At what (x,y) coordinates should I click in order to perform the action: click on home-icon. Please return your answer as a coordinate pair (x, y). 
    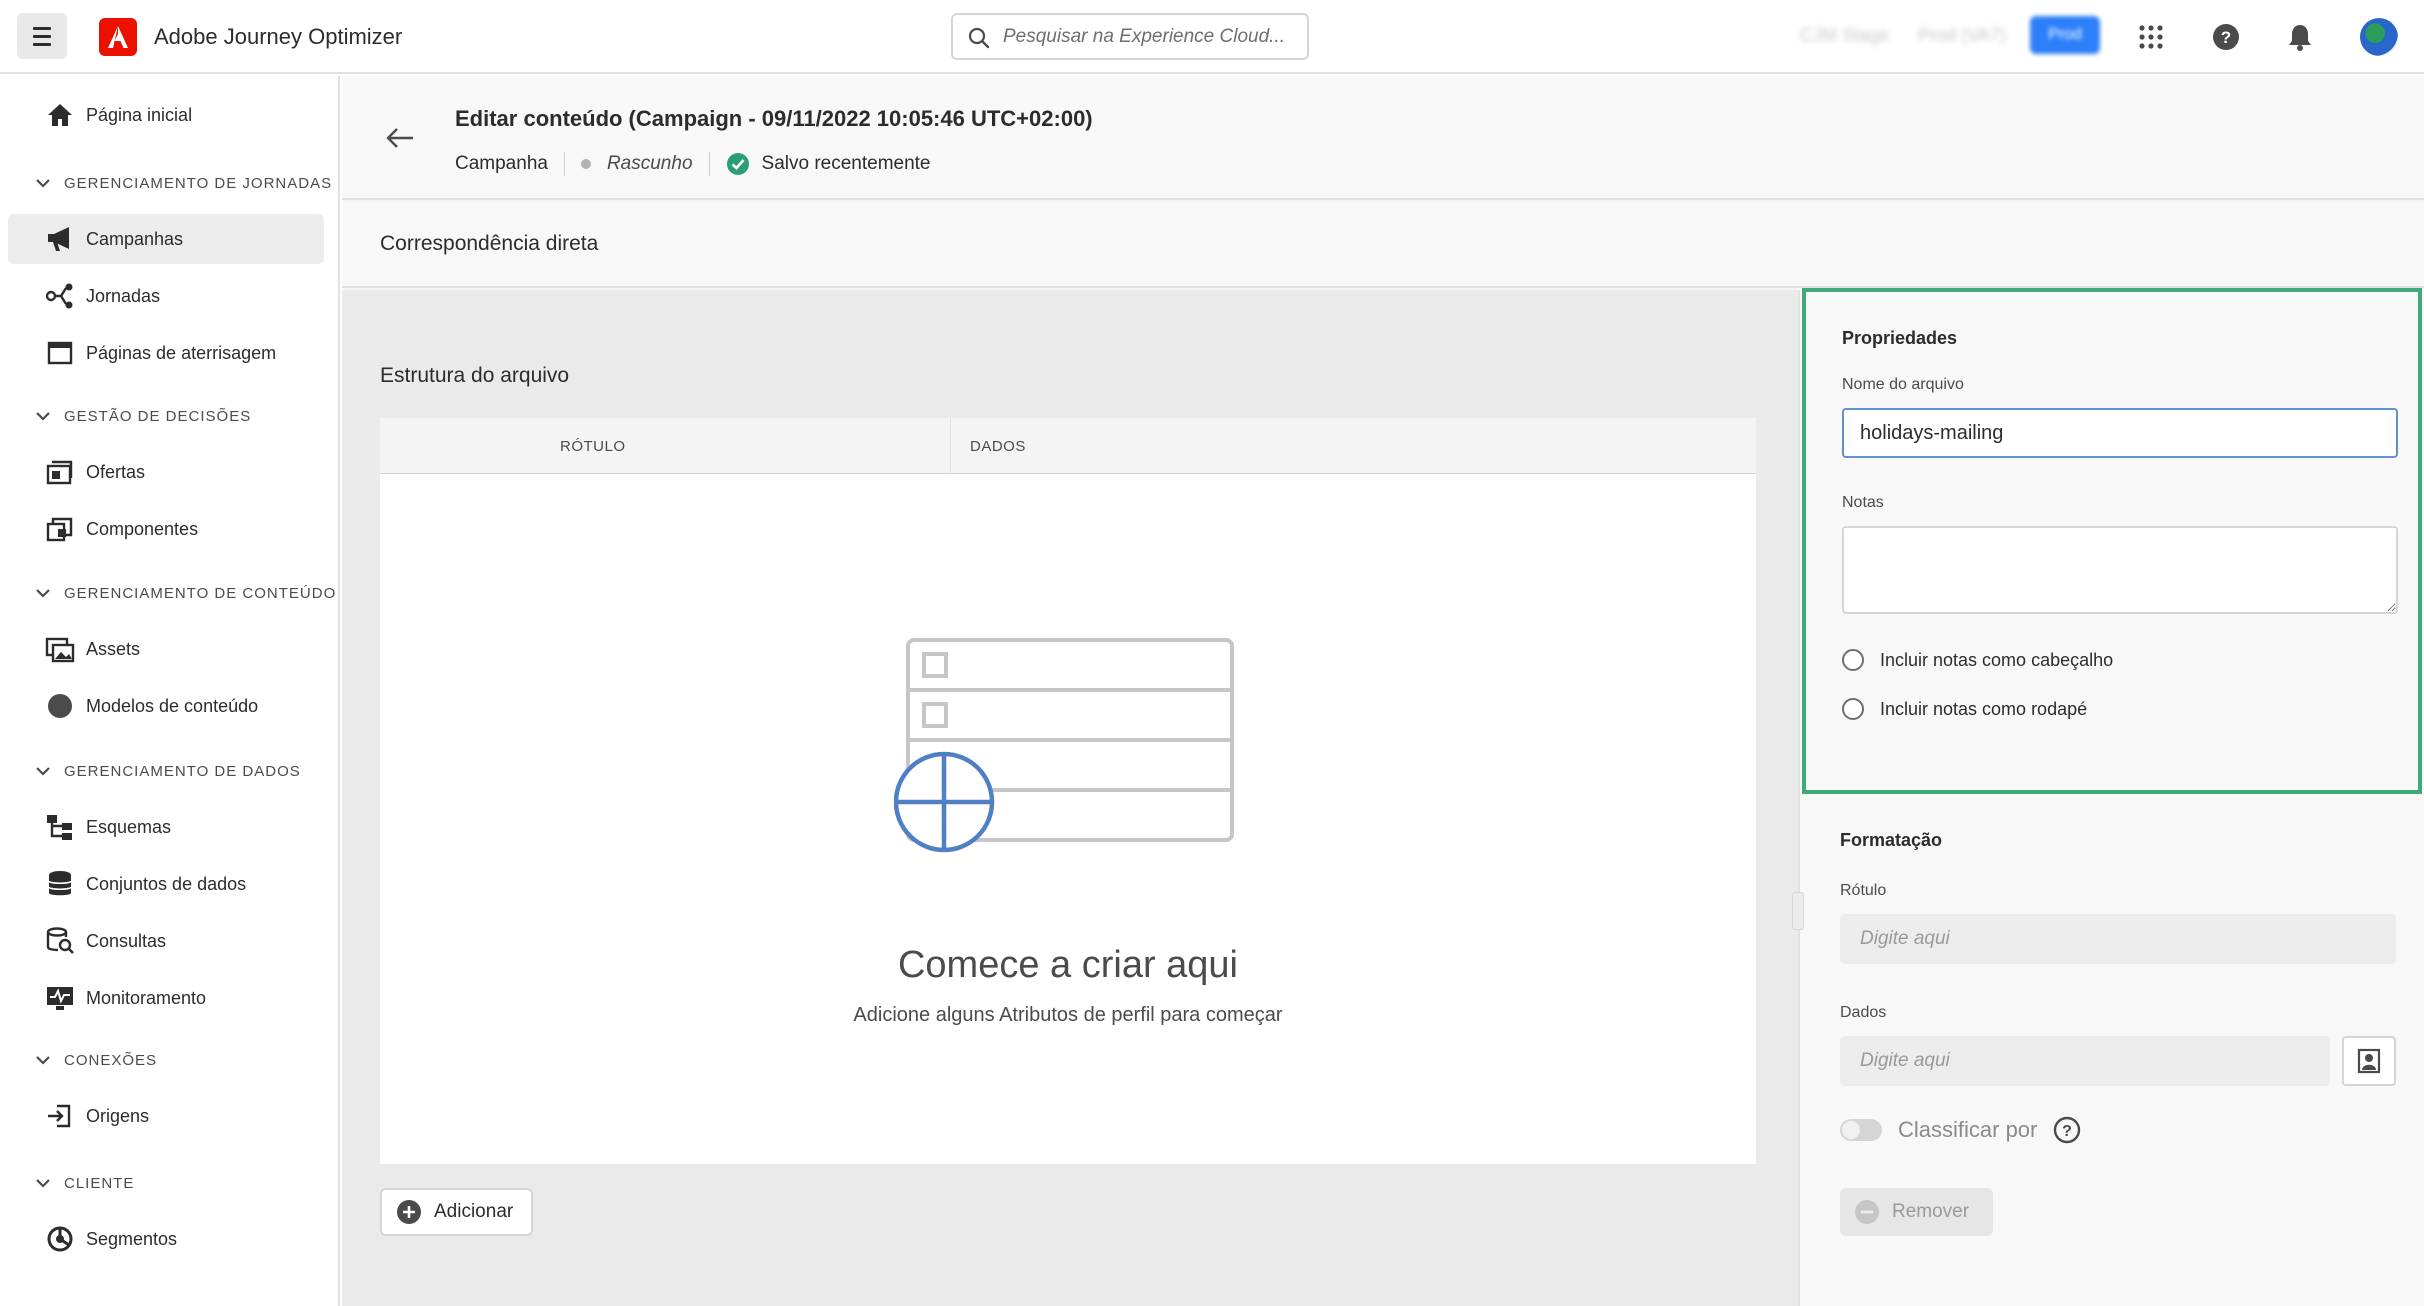
    Looking at the image, I should click on (60, 115).